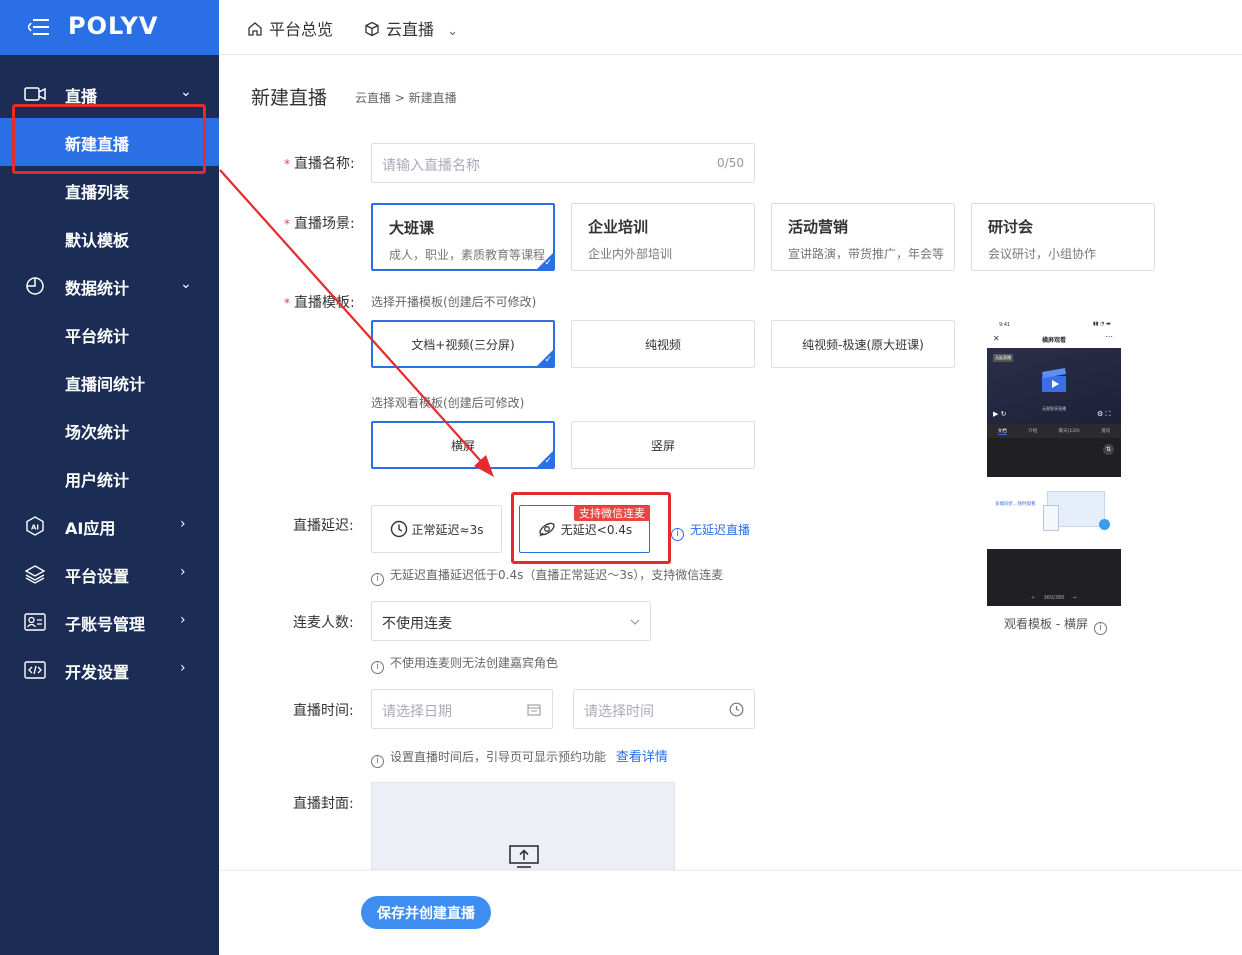 Image resolution: width=1242 pixels, height=955 pixels. I want to click on scene-label: * 直播场景:, so click(319, 224).